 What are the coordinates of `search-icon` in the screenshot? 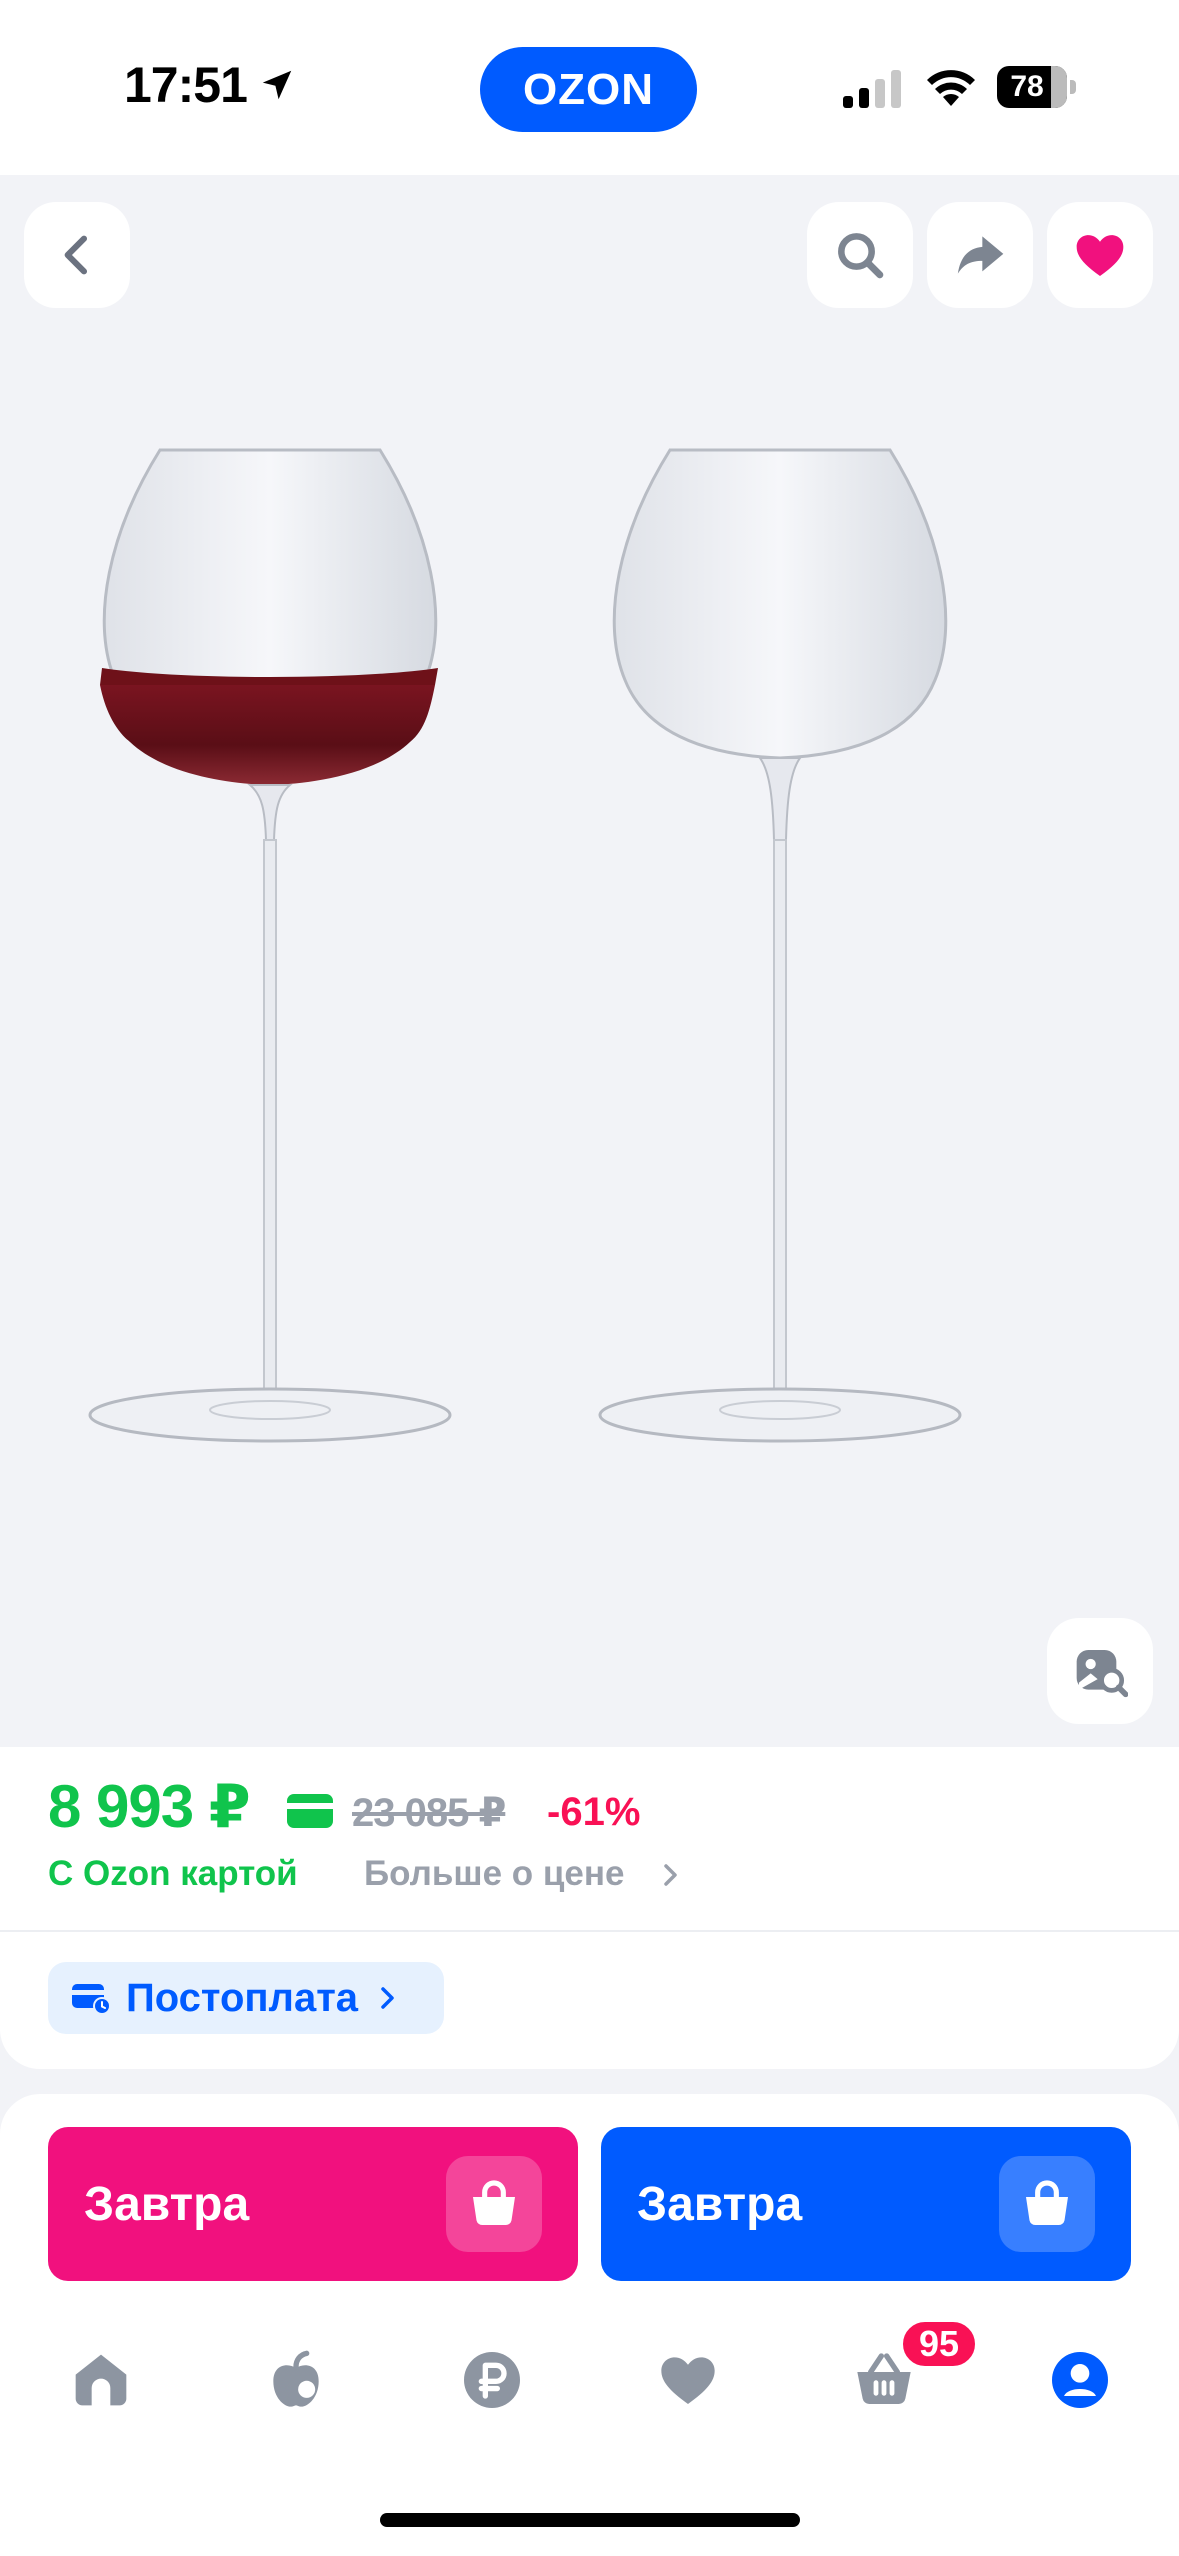 It's located at (861, 256).